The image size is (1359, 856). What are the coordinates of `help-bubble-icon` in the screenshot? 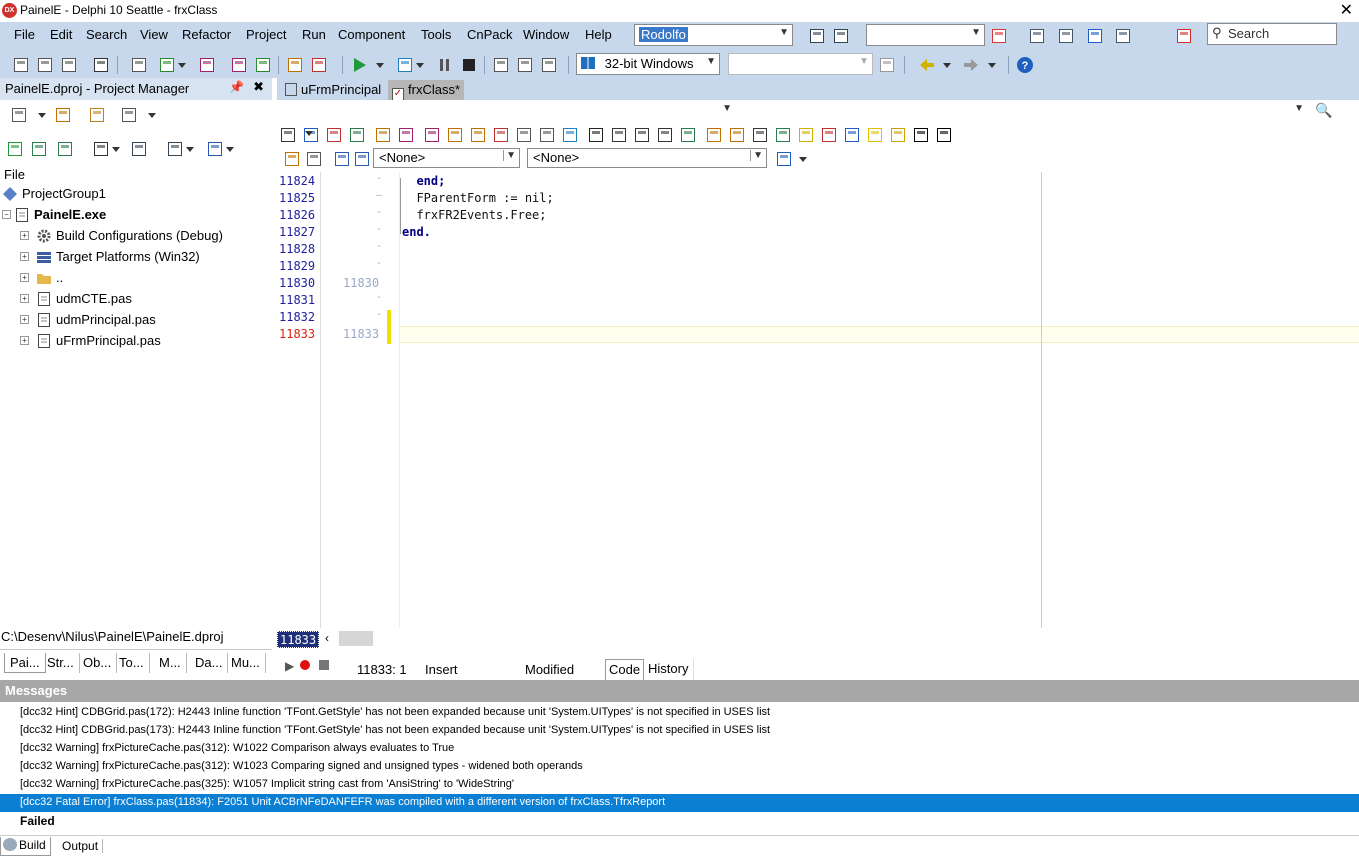 It's located at (1095, 36).